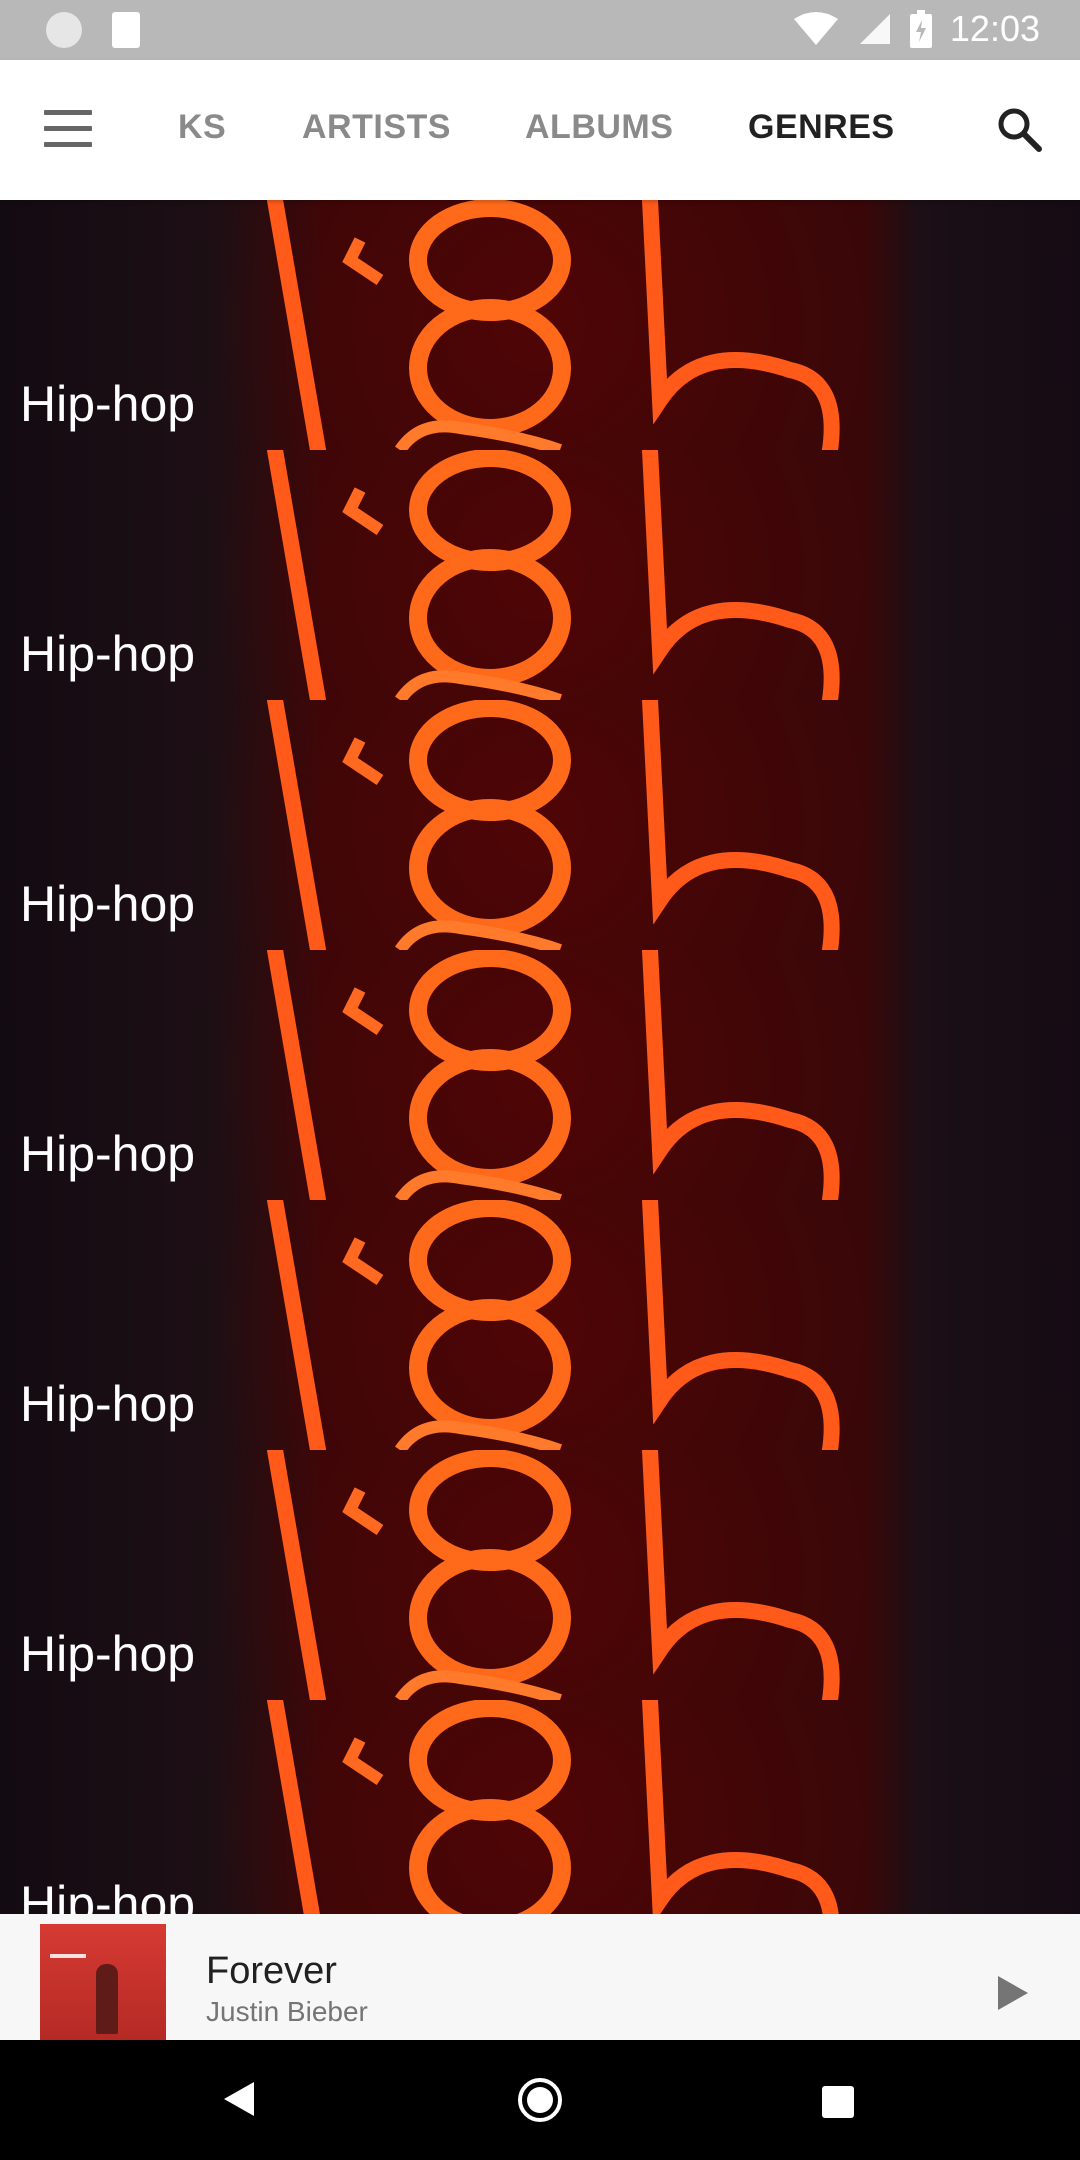 The width and height of the screenshot is (1080, 2160). I want to click on play-icon, so click(1013, 1993).